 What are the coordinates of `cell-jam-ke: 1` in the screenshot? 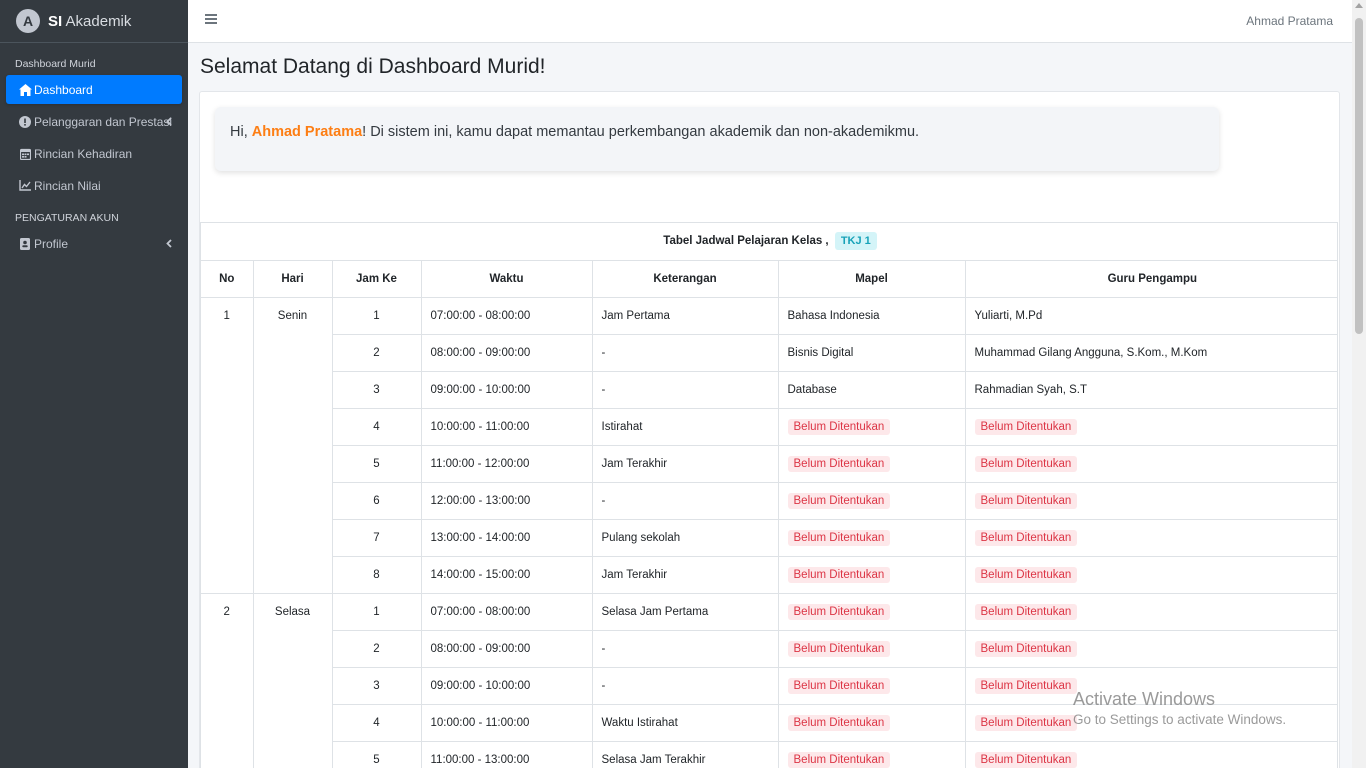 It's located at (376, 315).